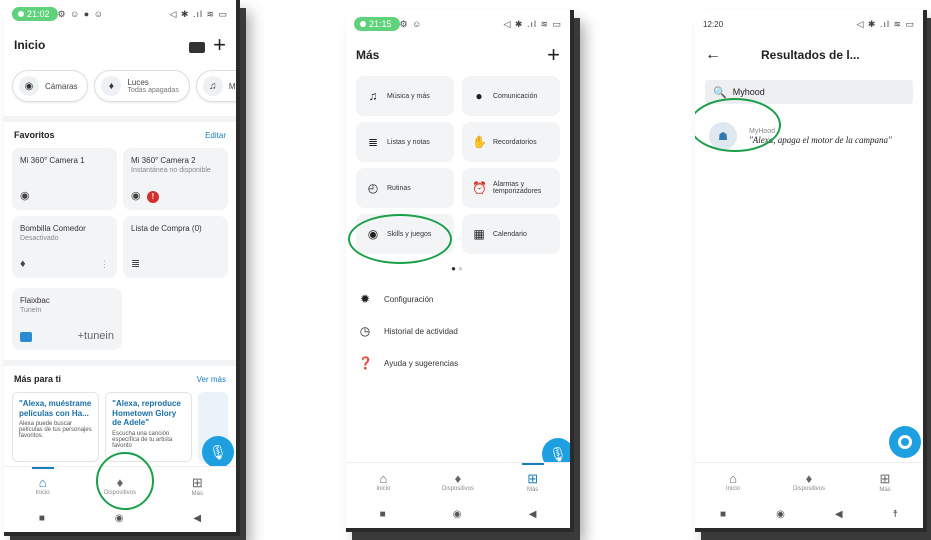 This screenshot has width=931, height=540. What do you see at coordinates (212, 86) in the screenshot?
I see `music-icon: ♫` at bounding box center [212, 86].